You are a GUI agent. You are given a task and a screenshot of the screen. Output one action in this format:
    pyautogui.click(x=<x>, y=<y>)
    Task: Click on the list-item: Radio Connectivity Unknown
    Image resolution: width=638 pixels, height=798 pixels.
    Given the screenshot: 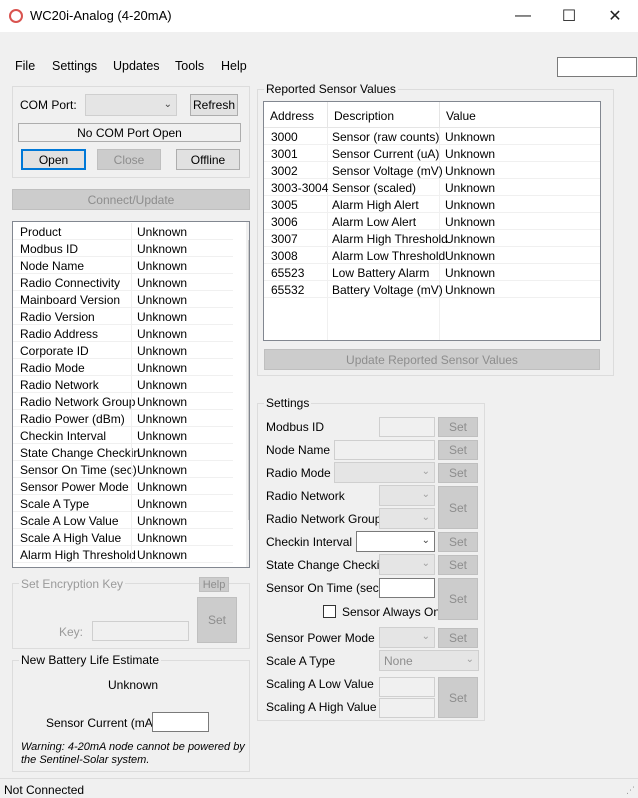 What is the action you would take?
    pyautogui.click(x=123, y=282)
    